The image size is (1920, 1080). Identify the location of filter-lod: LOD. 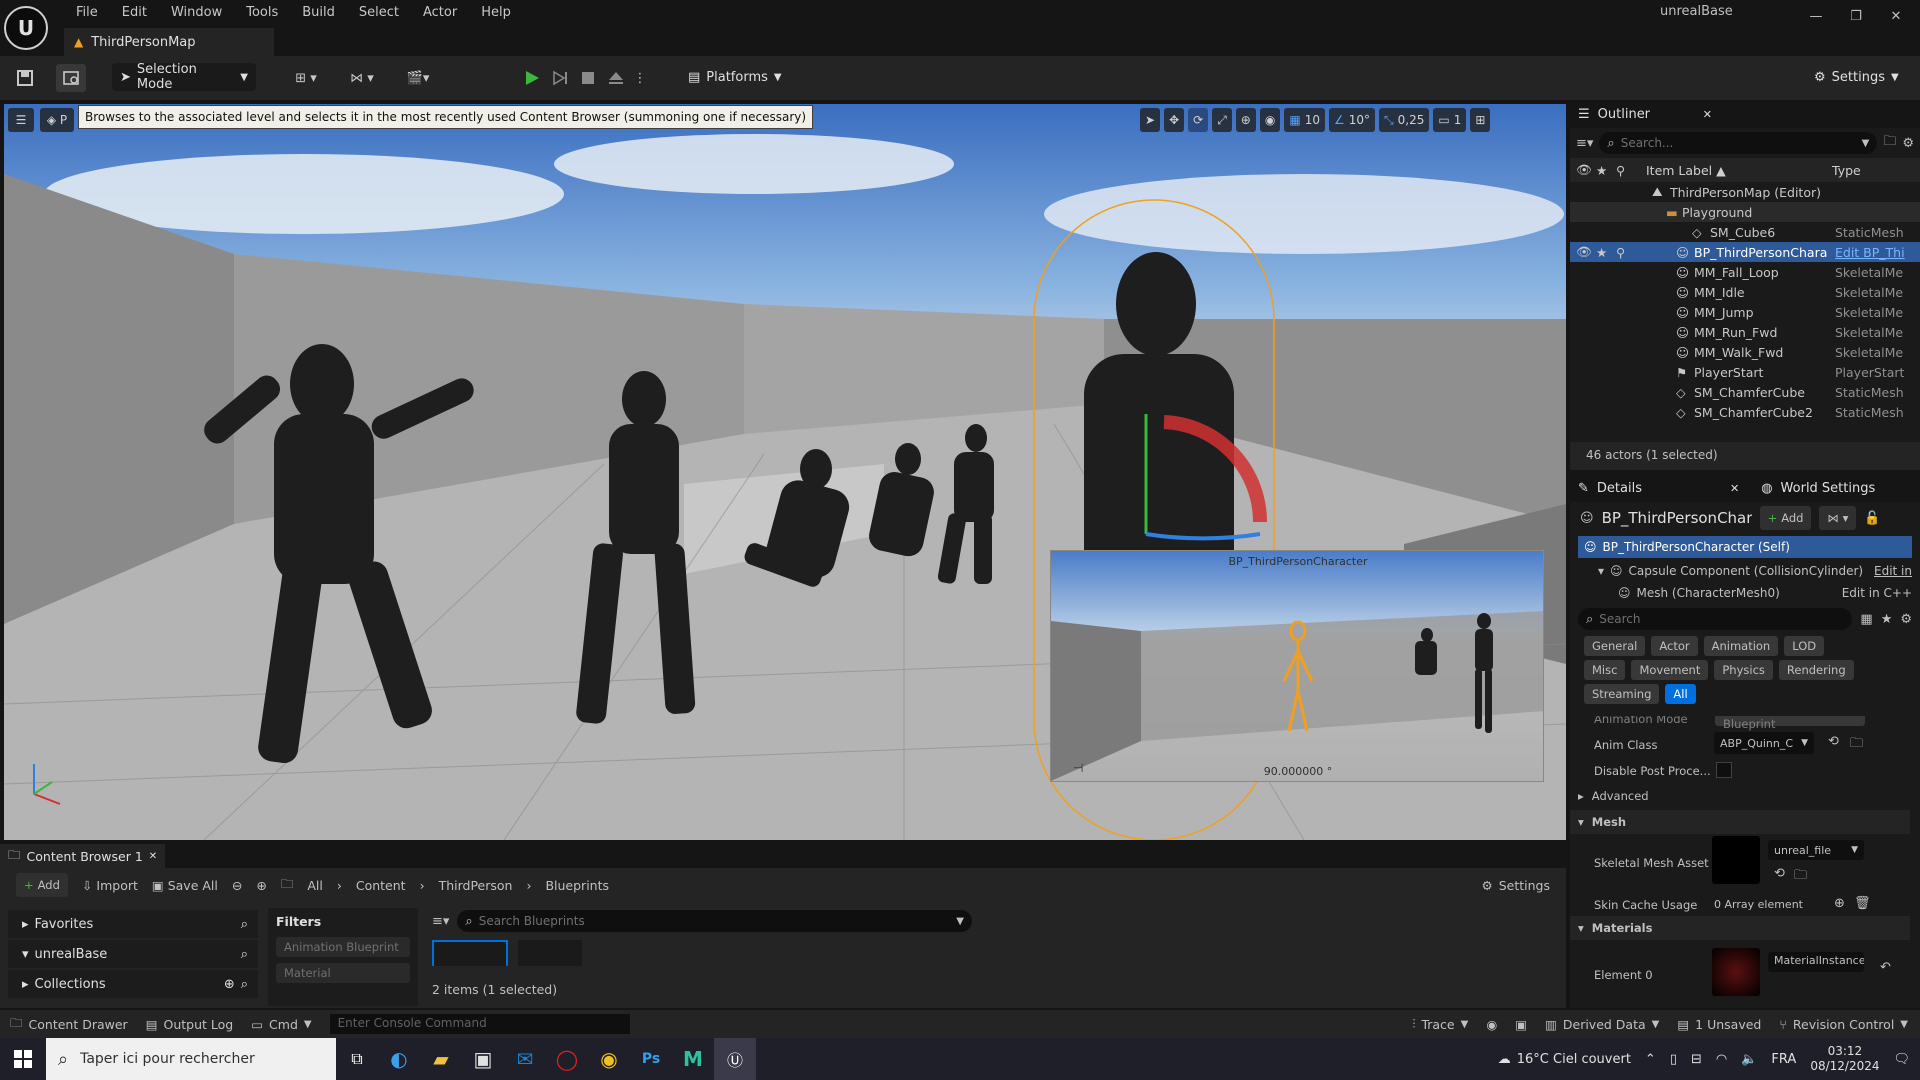
(1804, 646).